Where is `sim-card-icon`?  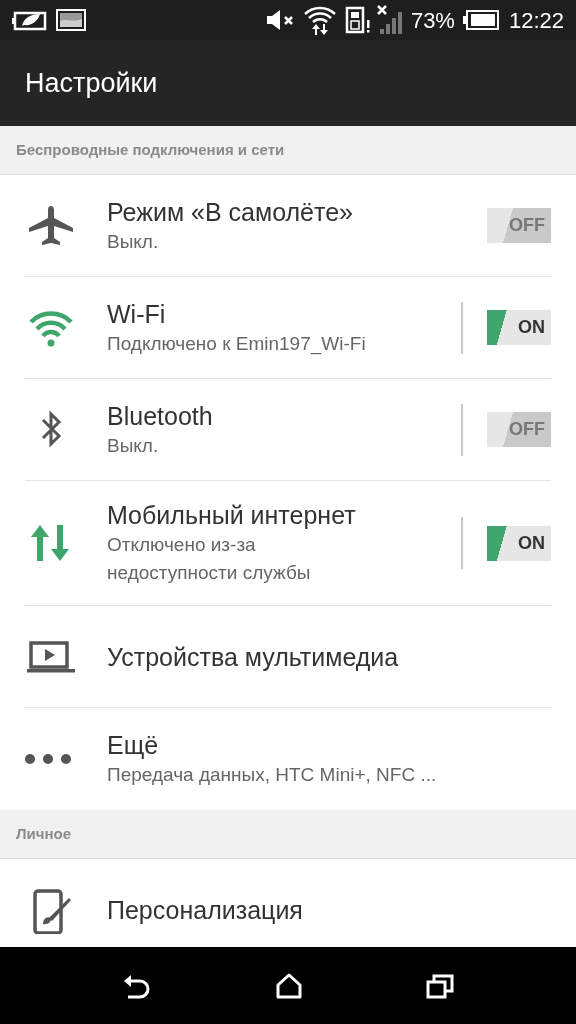 sim-card-icon is located at coordinates (357, 20).